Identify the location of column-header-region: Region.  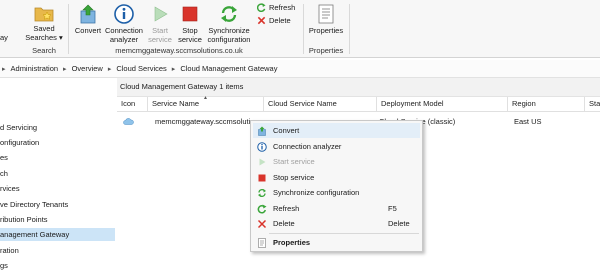
(546, 104).